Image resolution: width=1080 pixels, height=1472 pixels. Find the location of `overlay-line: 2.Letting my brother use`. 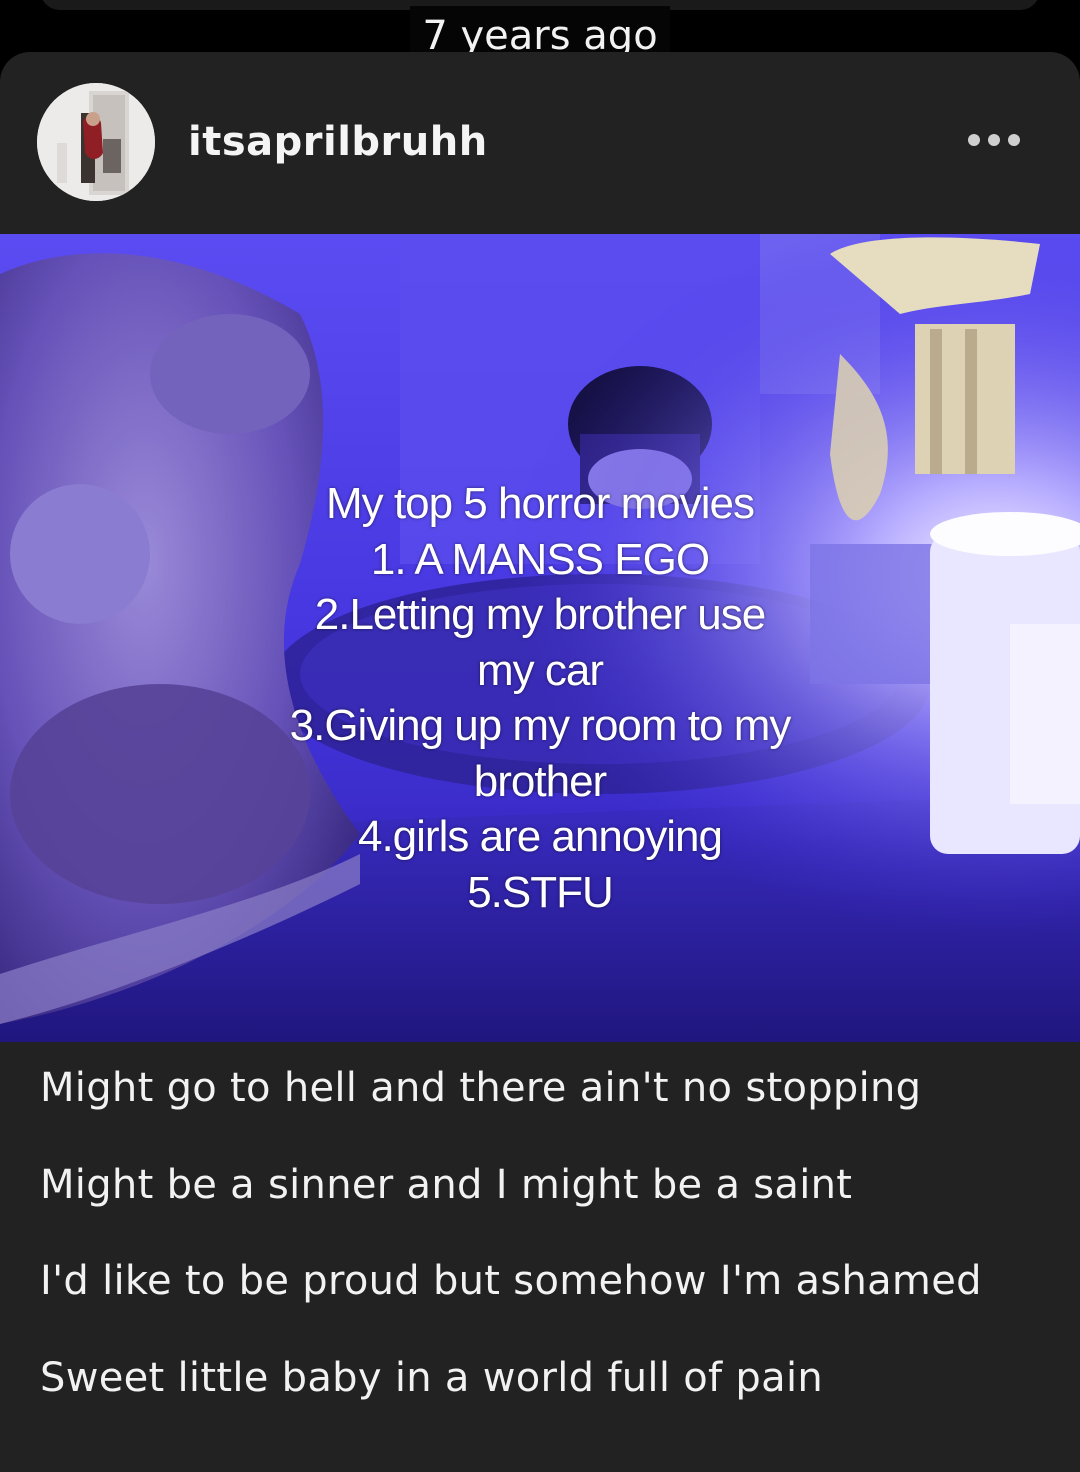

overlay-line: 2.Letting my brother use is located at coordinates (540, 614).